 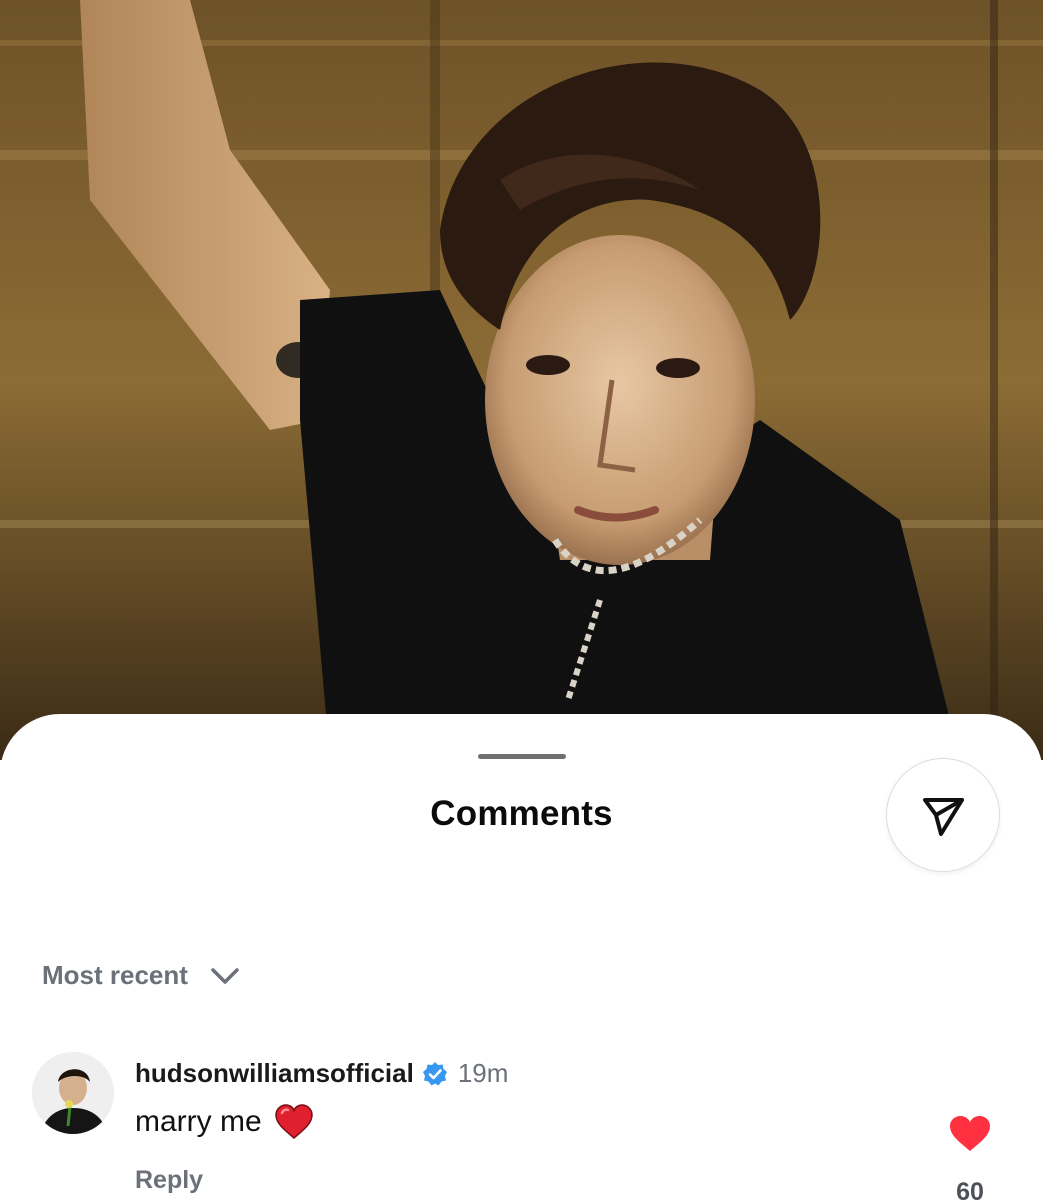 I want to click on chevron-down-icon, so click(x=225, y=975).